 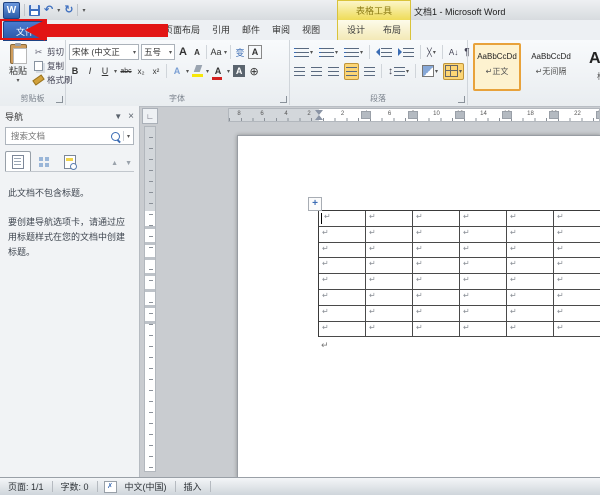 What do you see at coordinates (281, 30) in the screenshot?
I see `tab-审阅: 审阅` at bounding box center [281, 30].